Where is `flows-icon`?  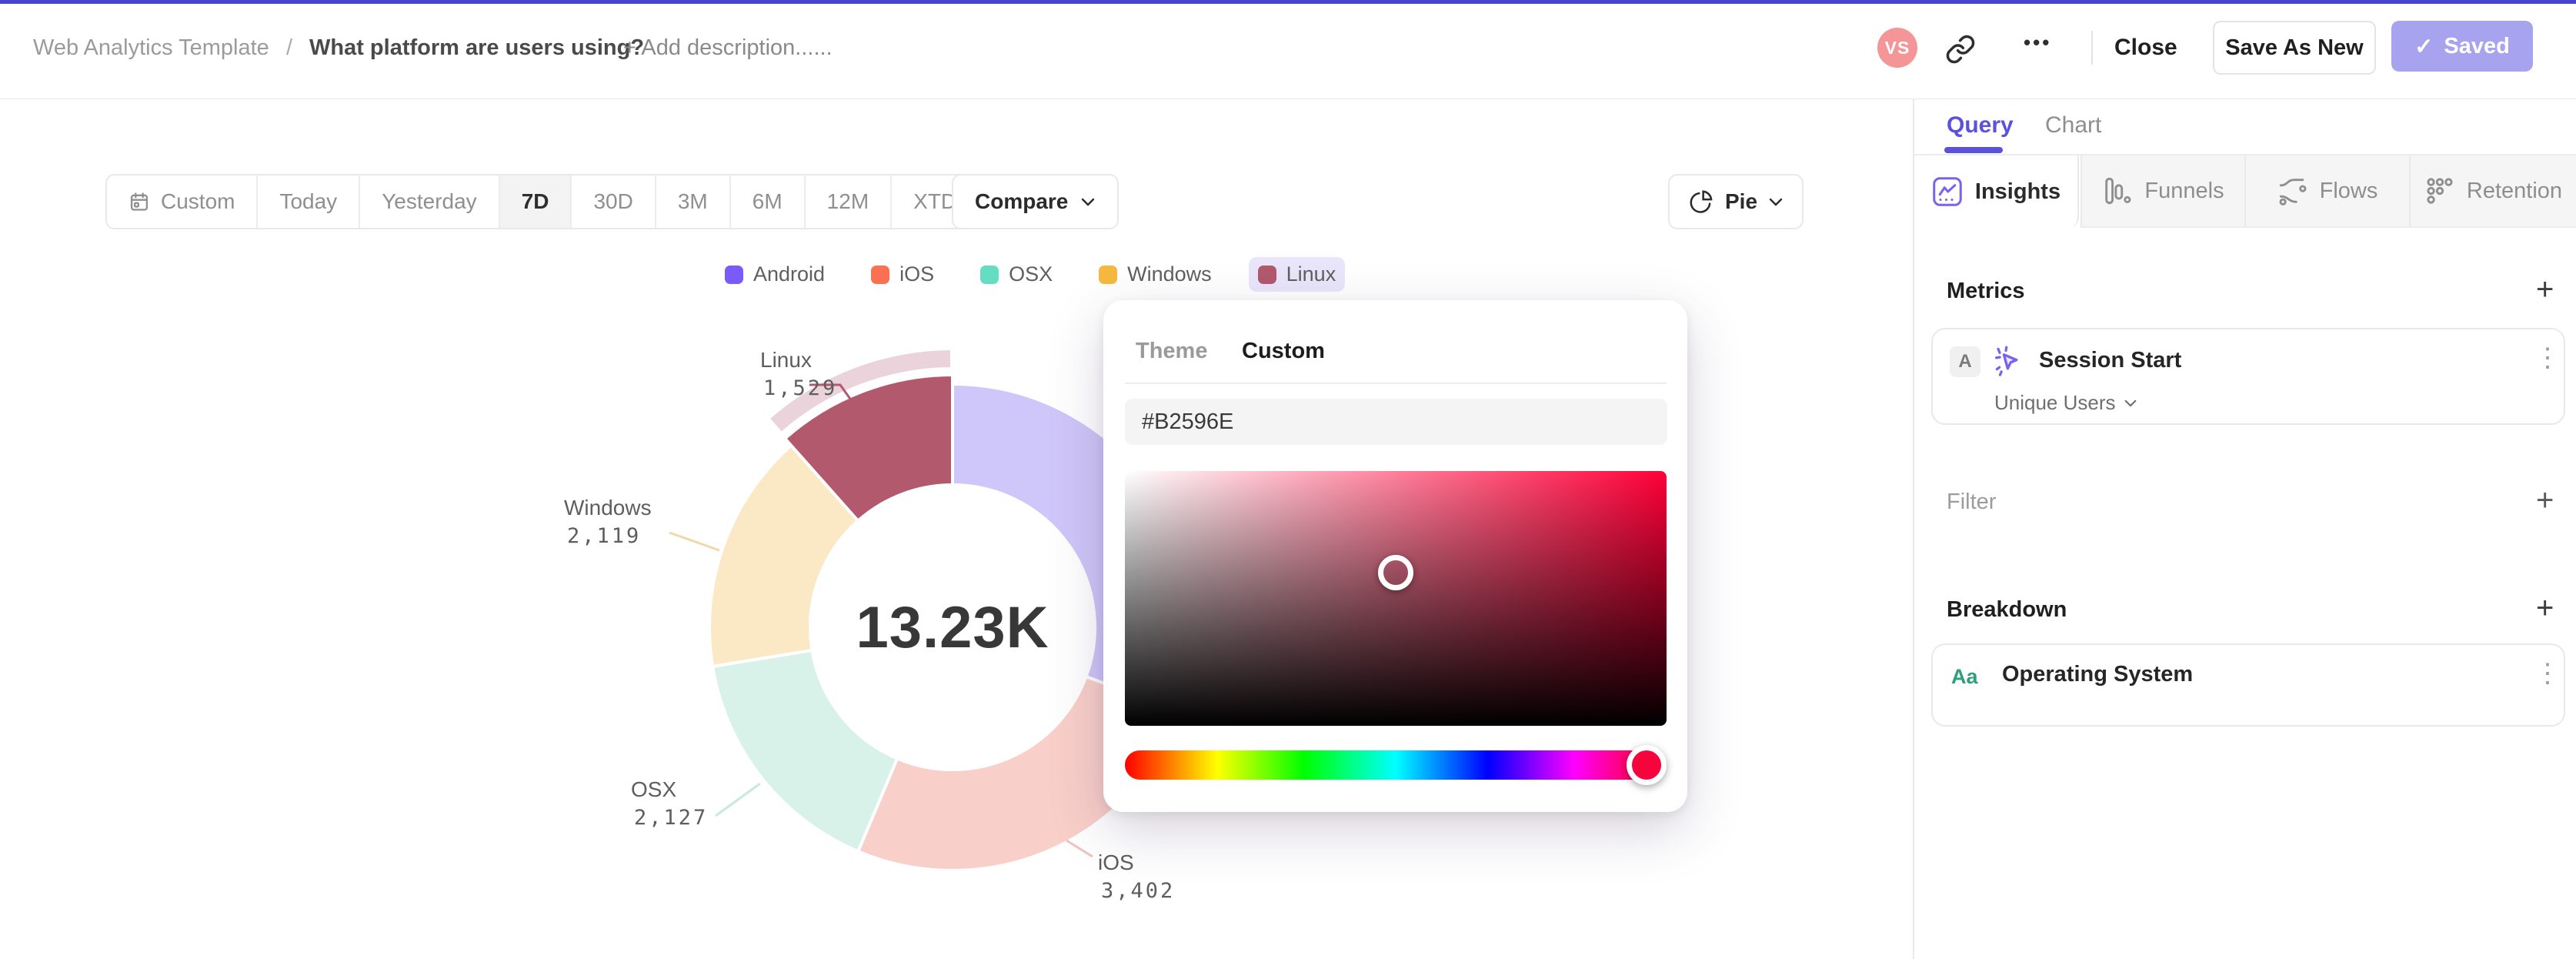
flows-icon is located at coordinates (2293, 192).